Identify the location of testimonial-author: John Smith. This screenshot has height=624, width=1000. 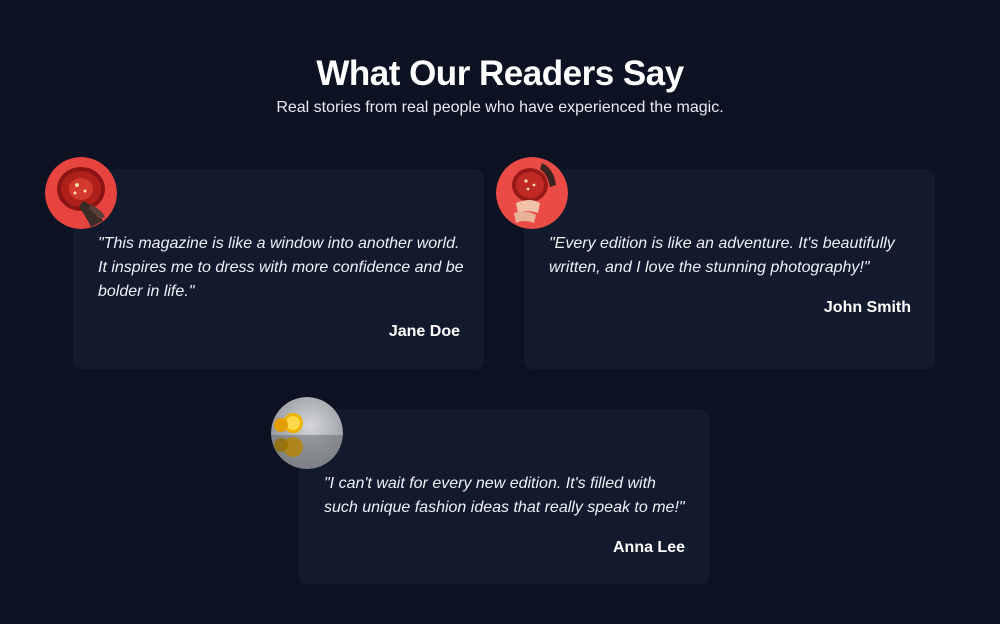
(867, 307).